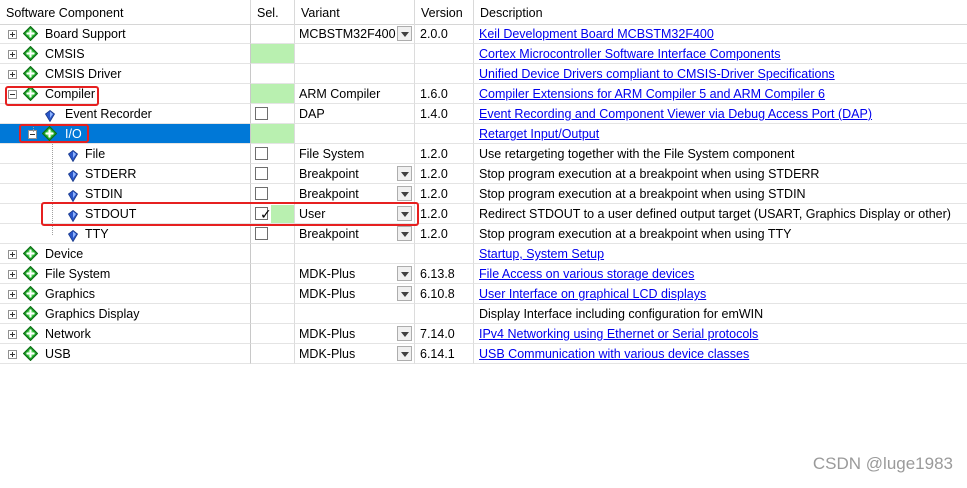  What do you see at coordinates (50, 115) in the screenshot?
I see `blue-gem-icon` at bounding box center [50, 115].